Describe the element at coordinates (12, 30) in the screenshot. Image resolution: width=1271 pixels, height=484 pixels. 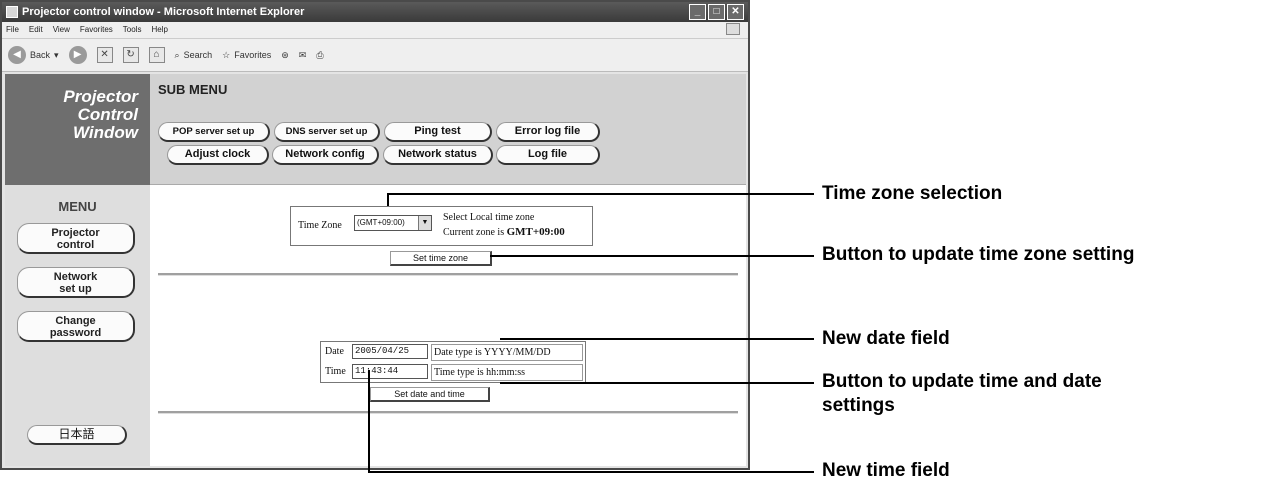
I see `menu-file: File` at that location.